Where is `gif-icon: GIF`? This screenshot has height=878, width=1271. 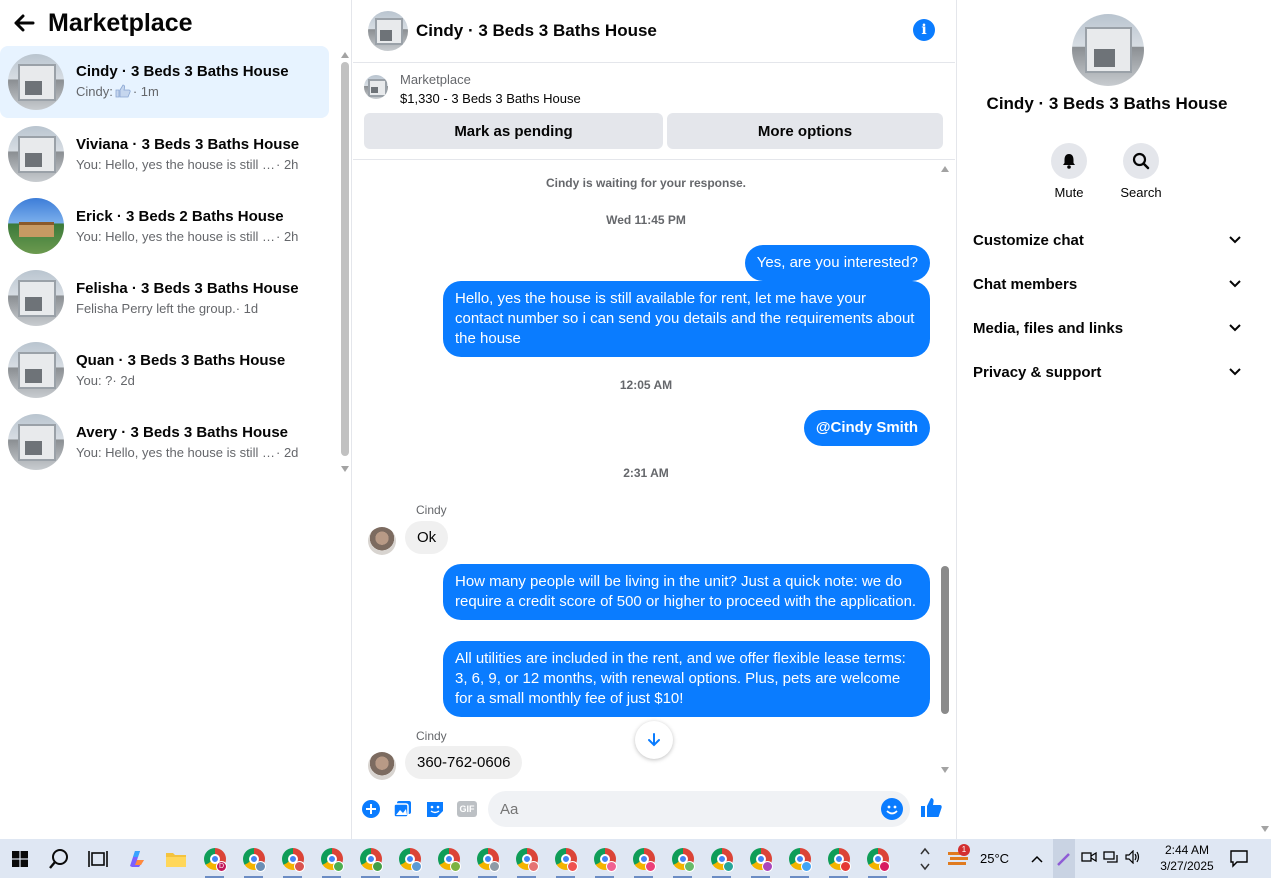
gif-icon: GIF is located at coordinates (467, 809).